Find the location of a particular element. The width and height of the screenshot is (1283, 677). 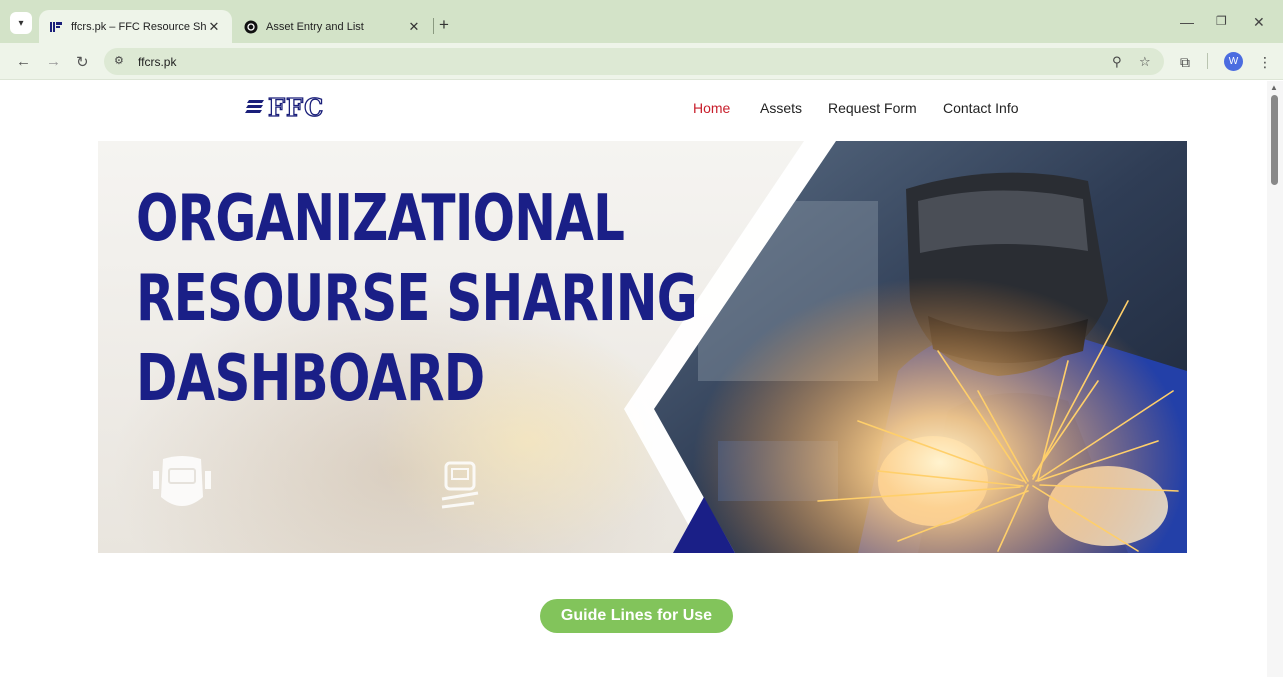

tab-search-button: ▾ is located at coordinates (21, 23).